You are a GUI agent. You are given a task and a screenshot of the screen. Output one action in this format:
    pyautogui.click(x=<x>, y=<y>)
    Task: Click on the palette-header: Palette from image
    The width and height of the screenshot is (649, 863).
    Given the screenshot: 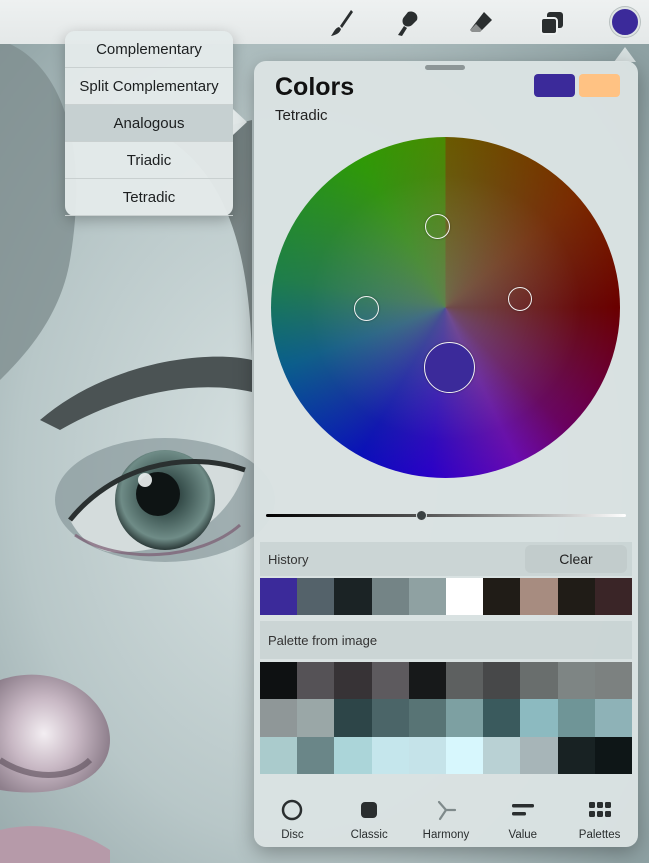 What is the action you would take?
    pyautogui.click(x=446, y=640)
    